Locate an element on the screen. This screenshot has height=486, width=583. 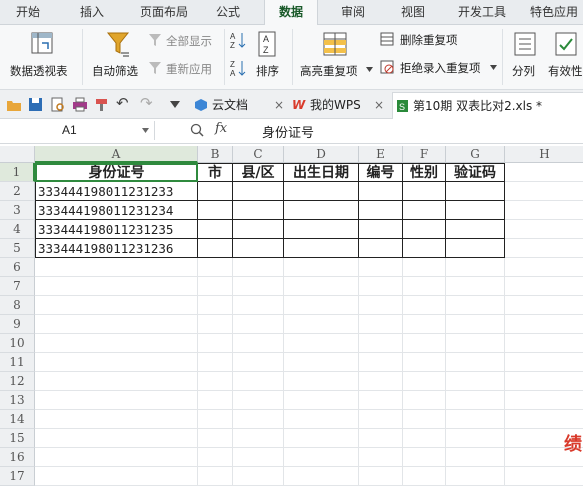
cell-h1 is located at coordinates (544, 172).